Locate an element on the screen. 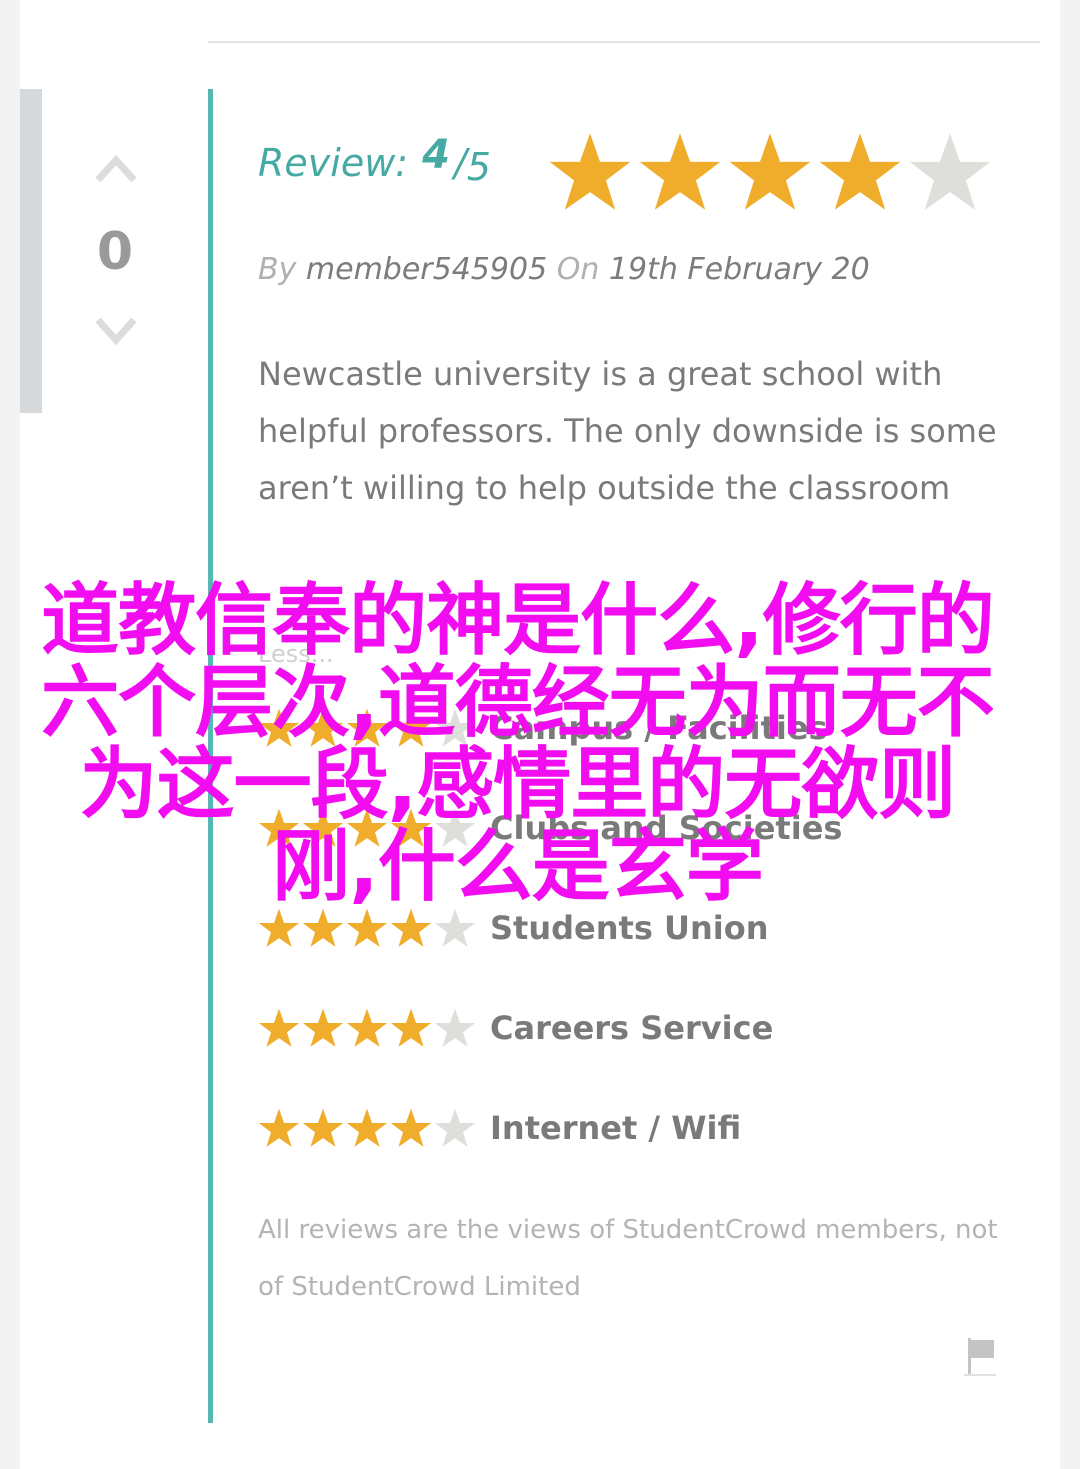 The image size is (1080, 1469). rating-label: Internet / Wifi is located at coordinates (616, 1128).